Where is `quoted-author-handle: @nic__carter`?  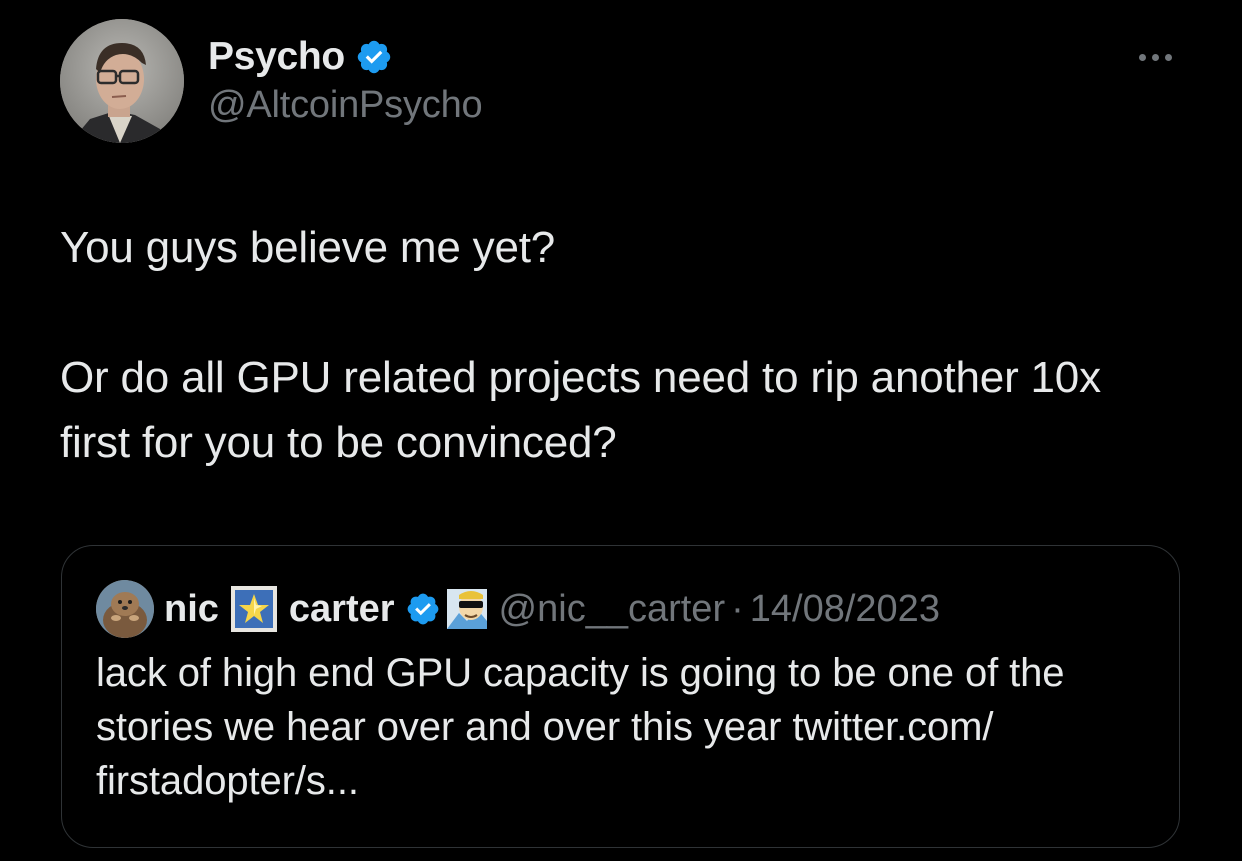
quoted-author-handle: @nic__carter is located at coordinates (612, 609).